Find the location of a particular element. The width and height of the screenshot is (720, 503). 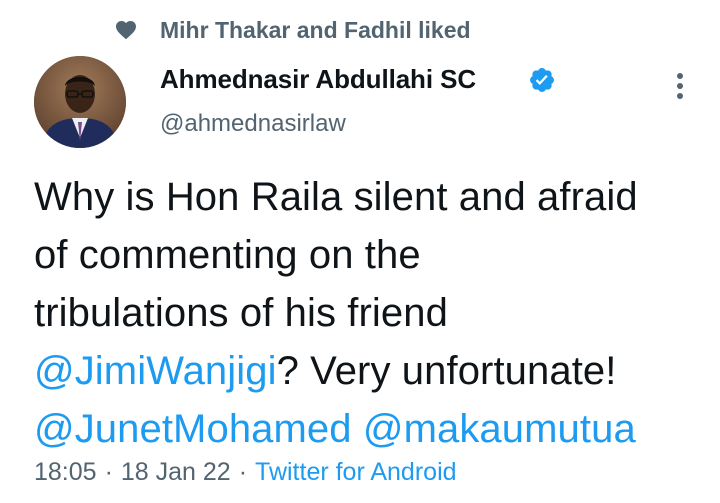

mention-link-jimiwanjigi: @JimiWanjigi is located at coordinates (155, 371).